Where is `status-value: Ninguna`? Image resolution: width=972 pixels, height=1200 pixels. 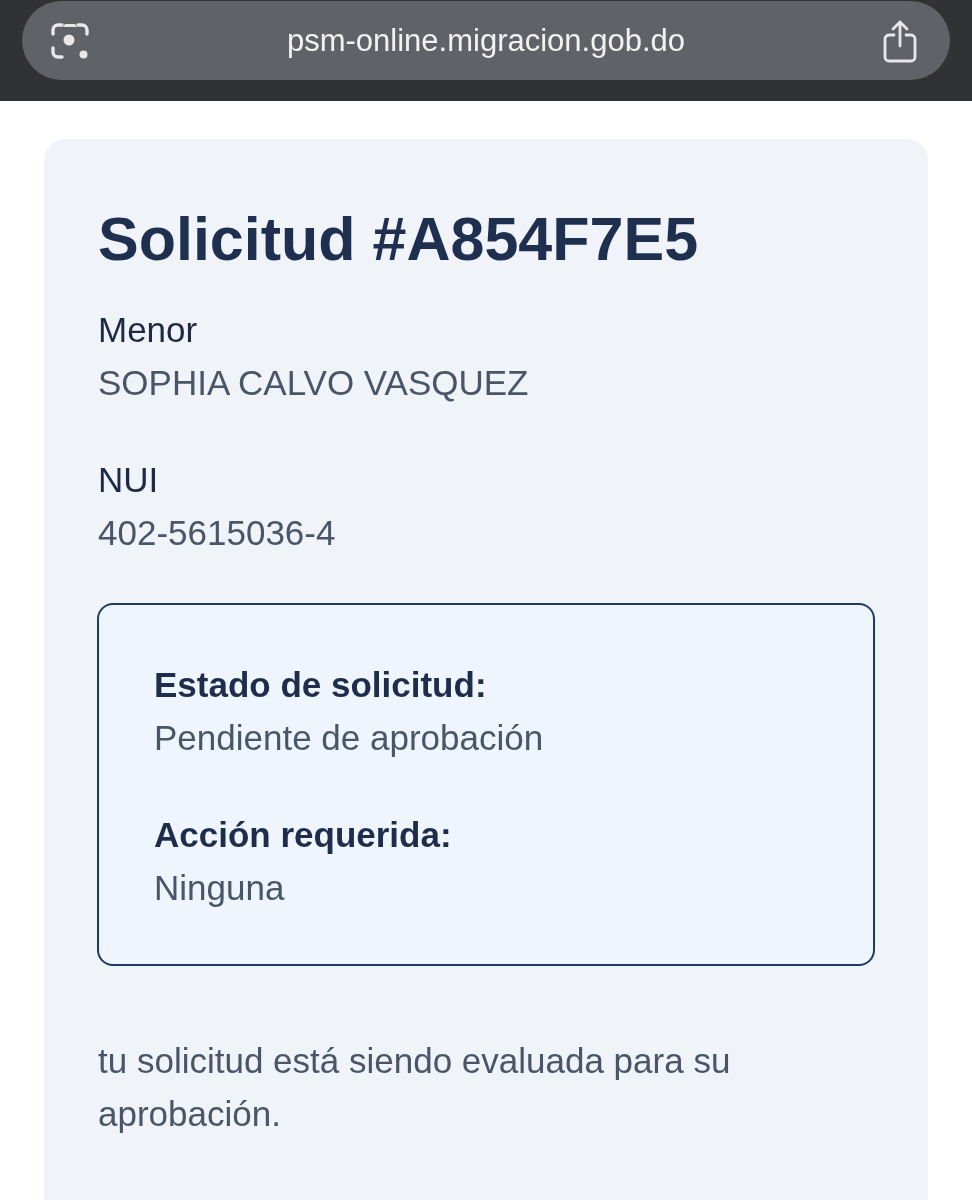
status-value: Ninguna is located at coordinates (220, 888).